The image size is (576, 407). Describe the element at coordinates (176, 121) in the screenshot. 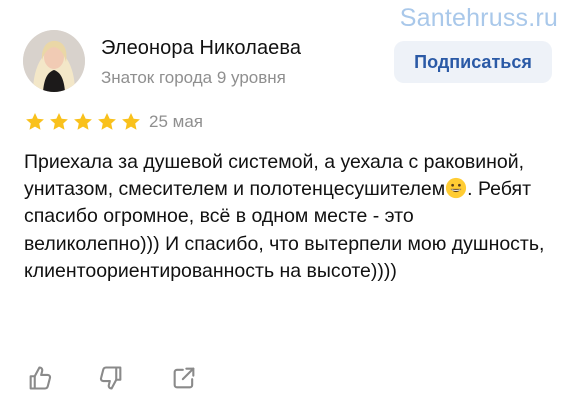

I see `review-date: 25 мая` at that location.